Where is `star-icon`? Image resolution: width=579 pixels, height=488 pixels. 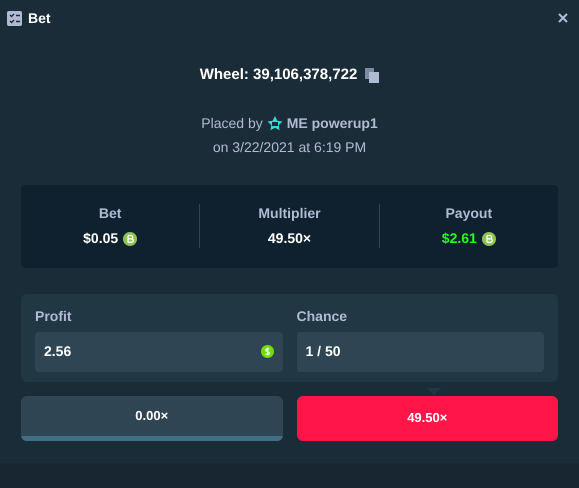 star-icon is located at coordinates (274, 123).